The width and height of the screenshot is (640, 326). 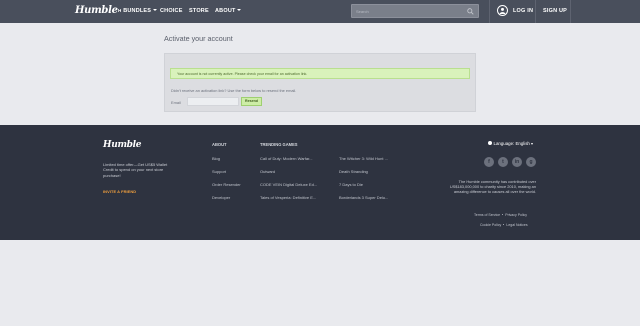 What do you see at coordinates (213, 101) in the screenshot?
I see `email-field` at bounding box center [213, 101].